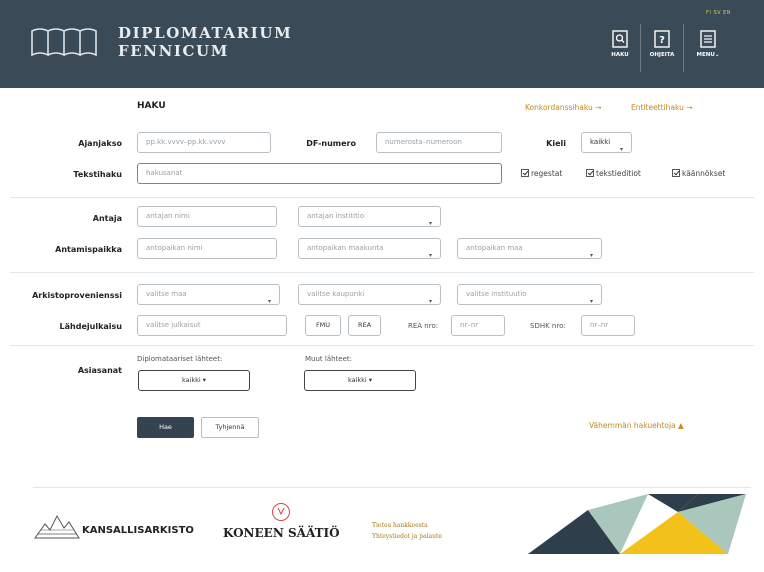 The width and height of the screenshot is (764, 572). What do you see at coordinates (207, 248) in the screenshot?
I see `place-name-input: antopaikan nimi` at bounding box center [207, 248].